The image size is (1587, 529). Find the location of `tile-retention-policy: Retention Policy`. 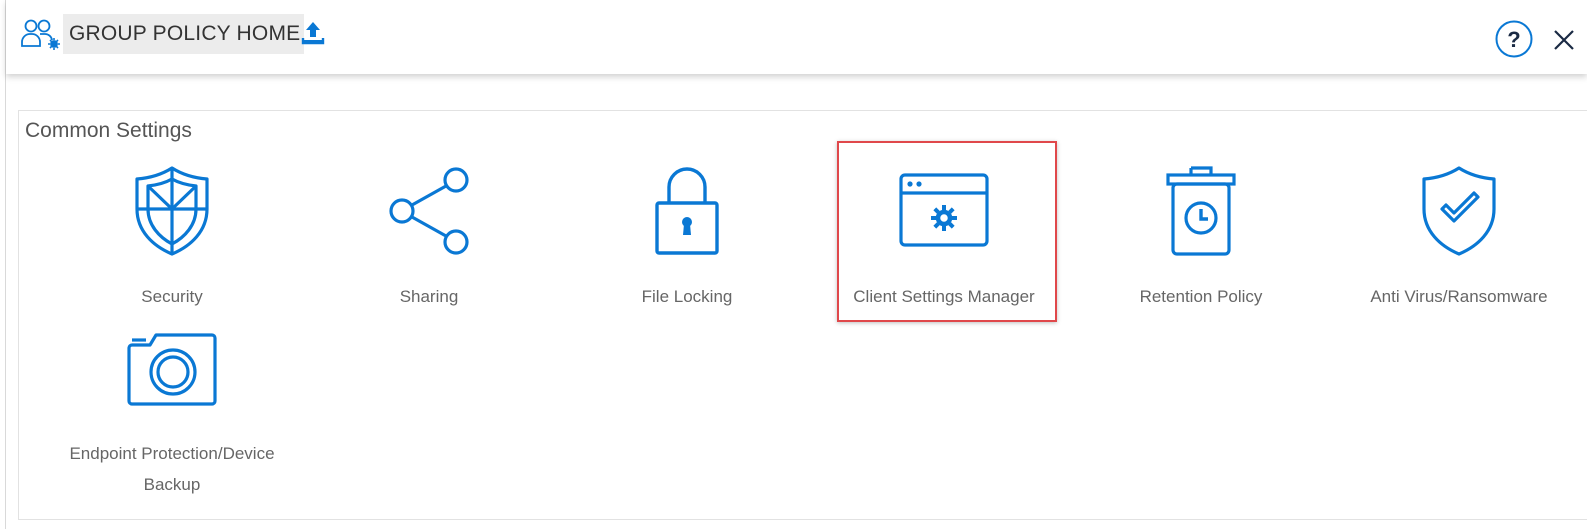

tile-retention-policy: Retention Policy is located at coordinates (1201, 240).